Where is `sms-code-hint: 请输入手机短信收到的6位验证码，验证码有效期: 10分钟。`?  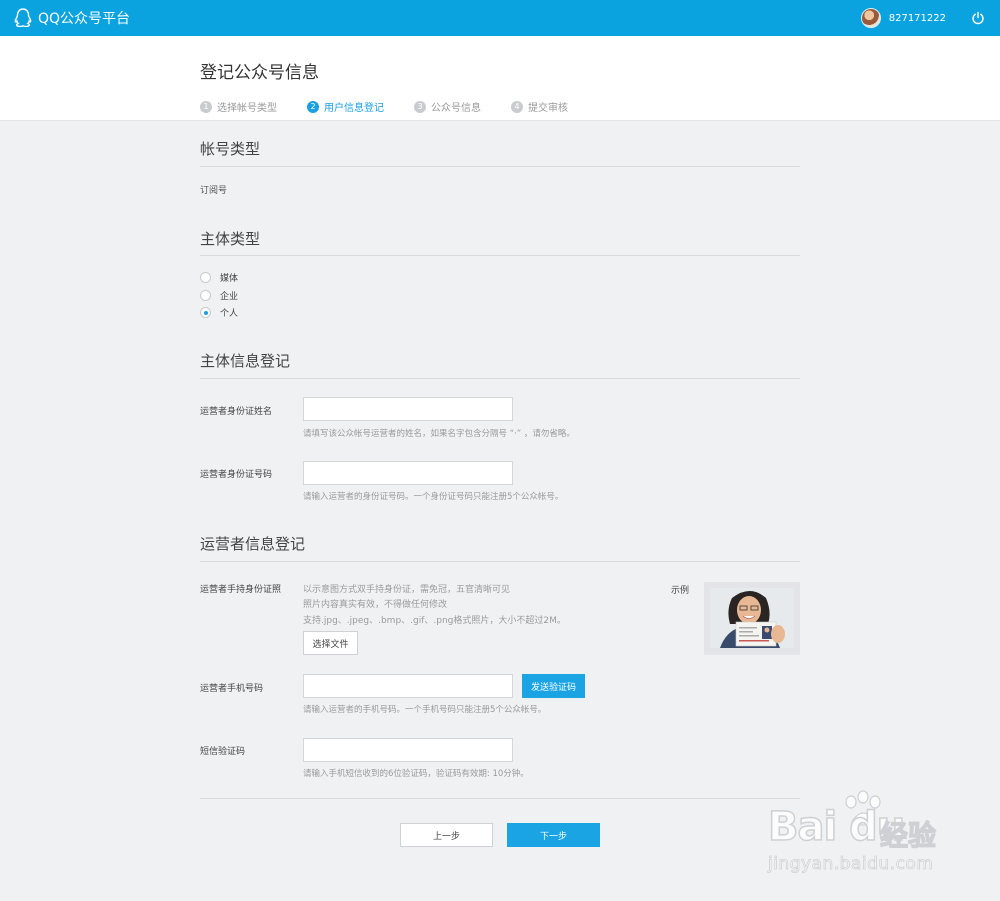
sms-code-hint: 请输入手机短信收到的6位验证码，验证码有效期: 10分钟。 is located at coordinates (416, 774).